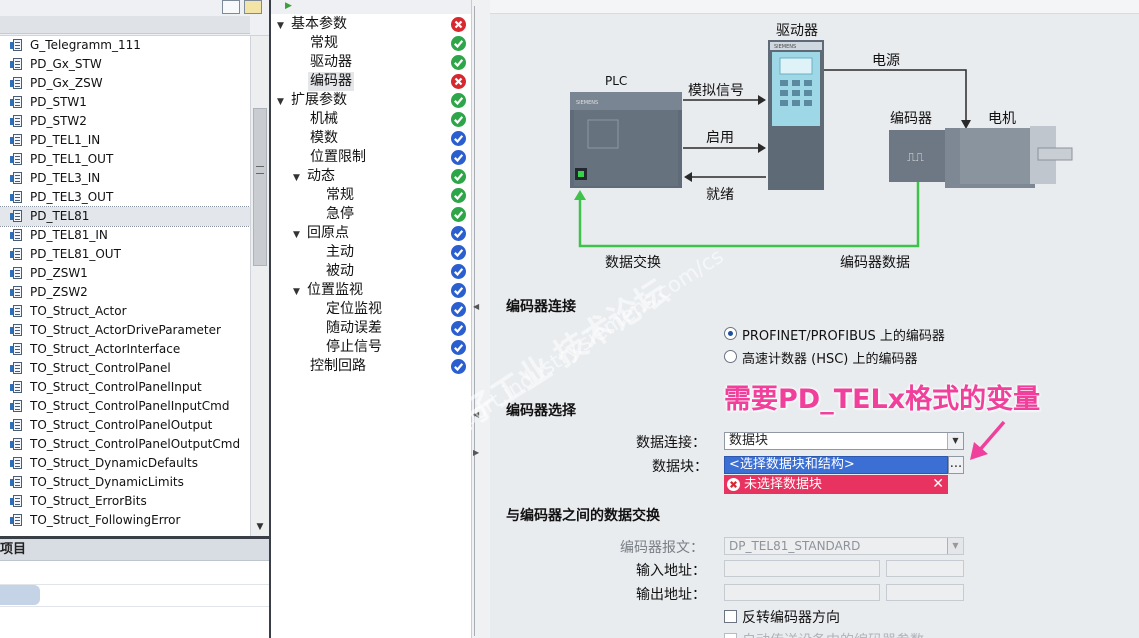  What do you see at coordinates (253, 7) in the screenshot?
I see `table-view-icon` at bounding box center [253, 7].